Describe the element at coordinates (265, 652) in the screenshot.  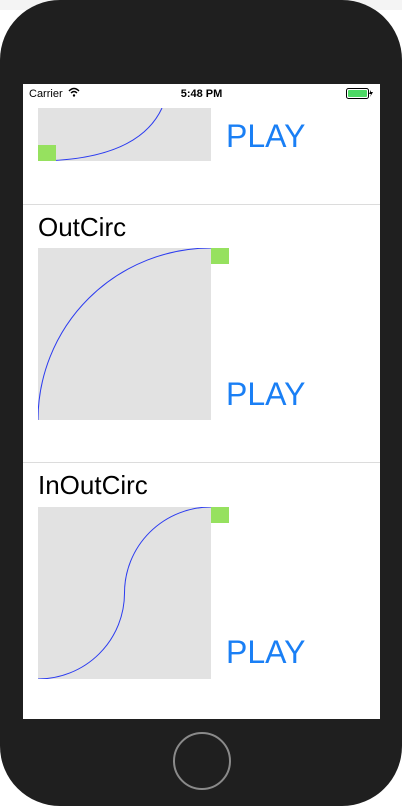
I see `play-button-inoutcirc: PLAY` at that location.